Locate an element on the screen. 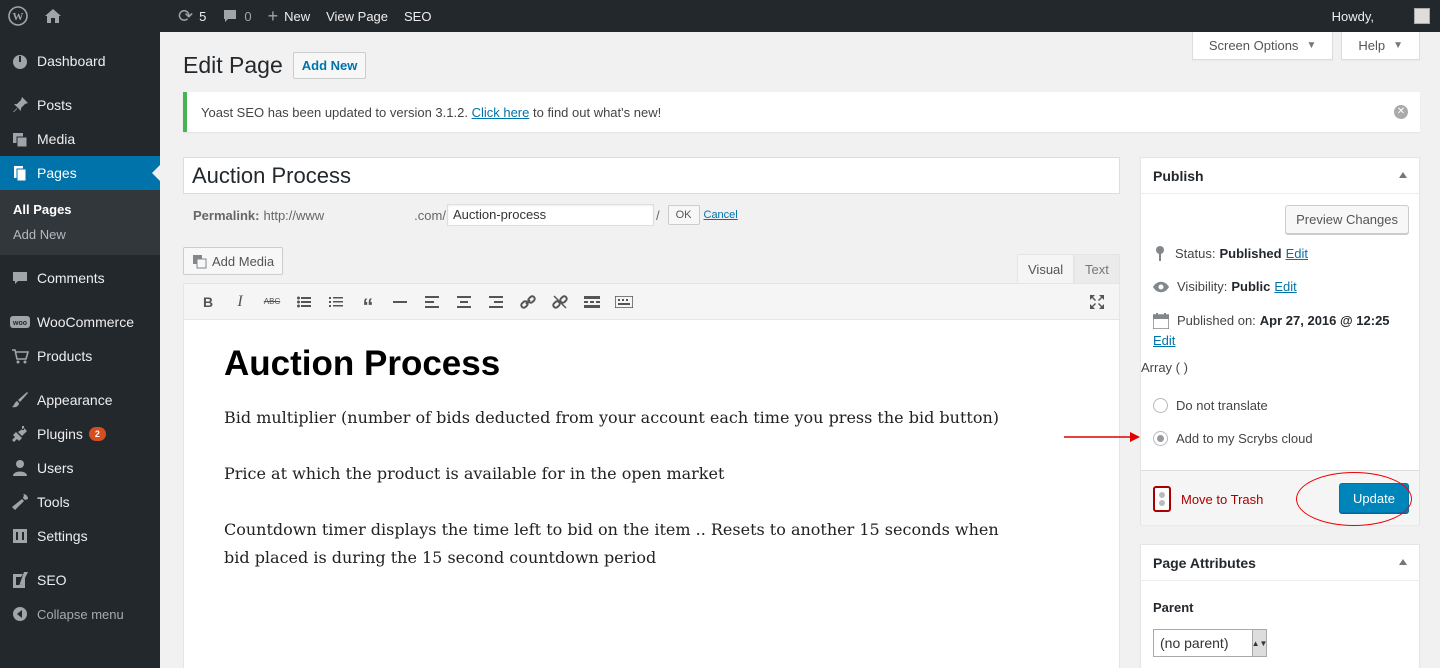 The height and width of the screenshot is (668, 1440). sidebar-item-pages: Pages is located at coordinates (80, 173).